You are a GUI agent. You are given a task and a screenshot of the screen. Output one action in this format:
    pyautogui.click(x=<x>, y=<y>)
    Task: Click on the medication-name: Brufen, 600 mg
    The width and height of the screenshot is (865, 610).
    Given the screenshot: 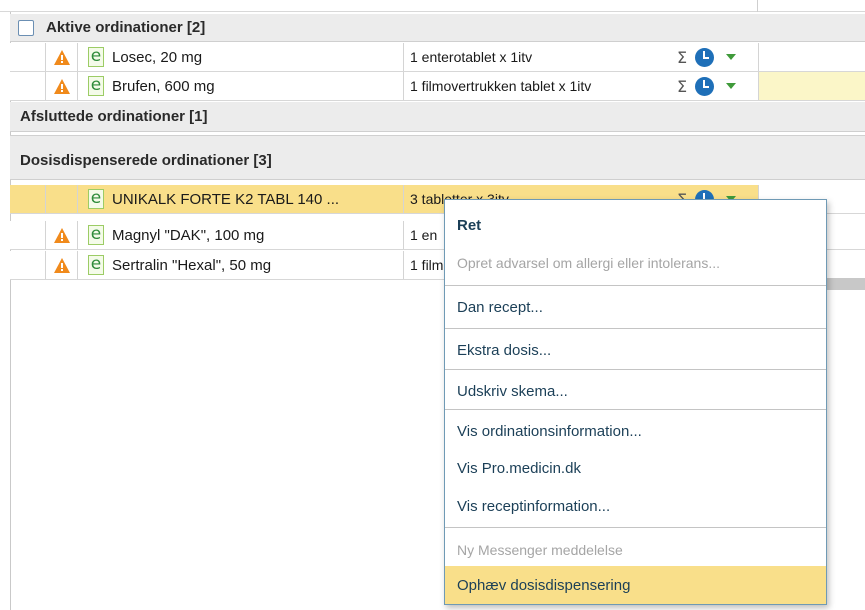 What is the action you would take?
    pyautogui.click(x=163, y=86)
    